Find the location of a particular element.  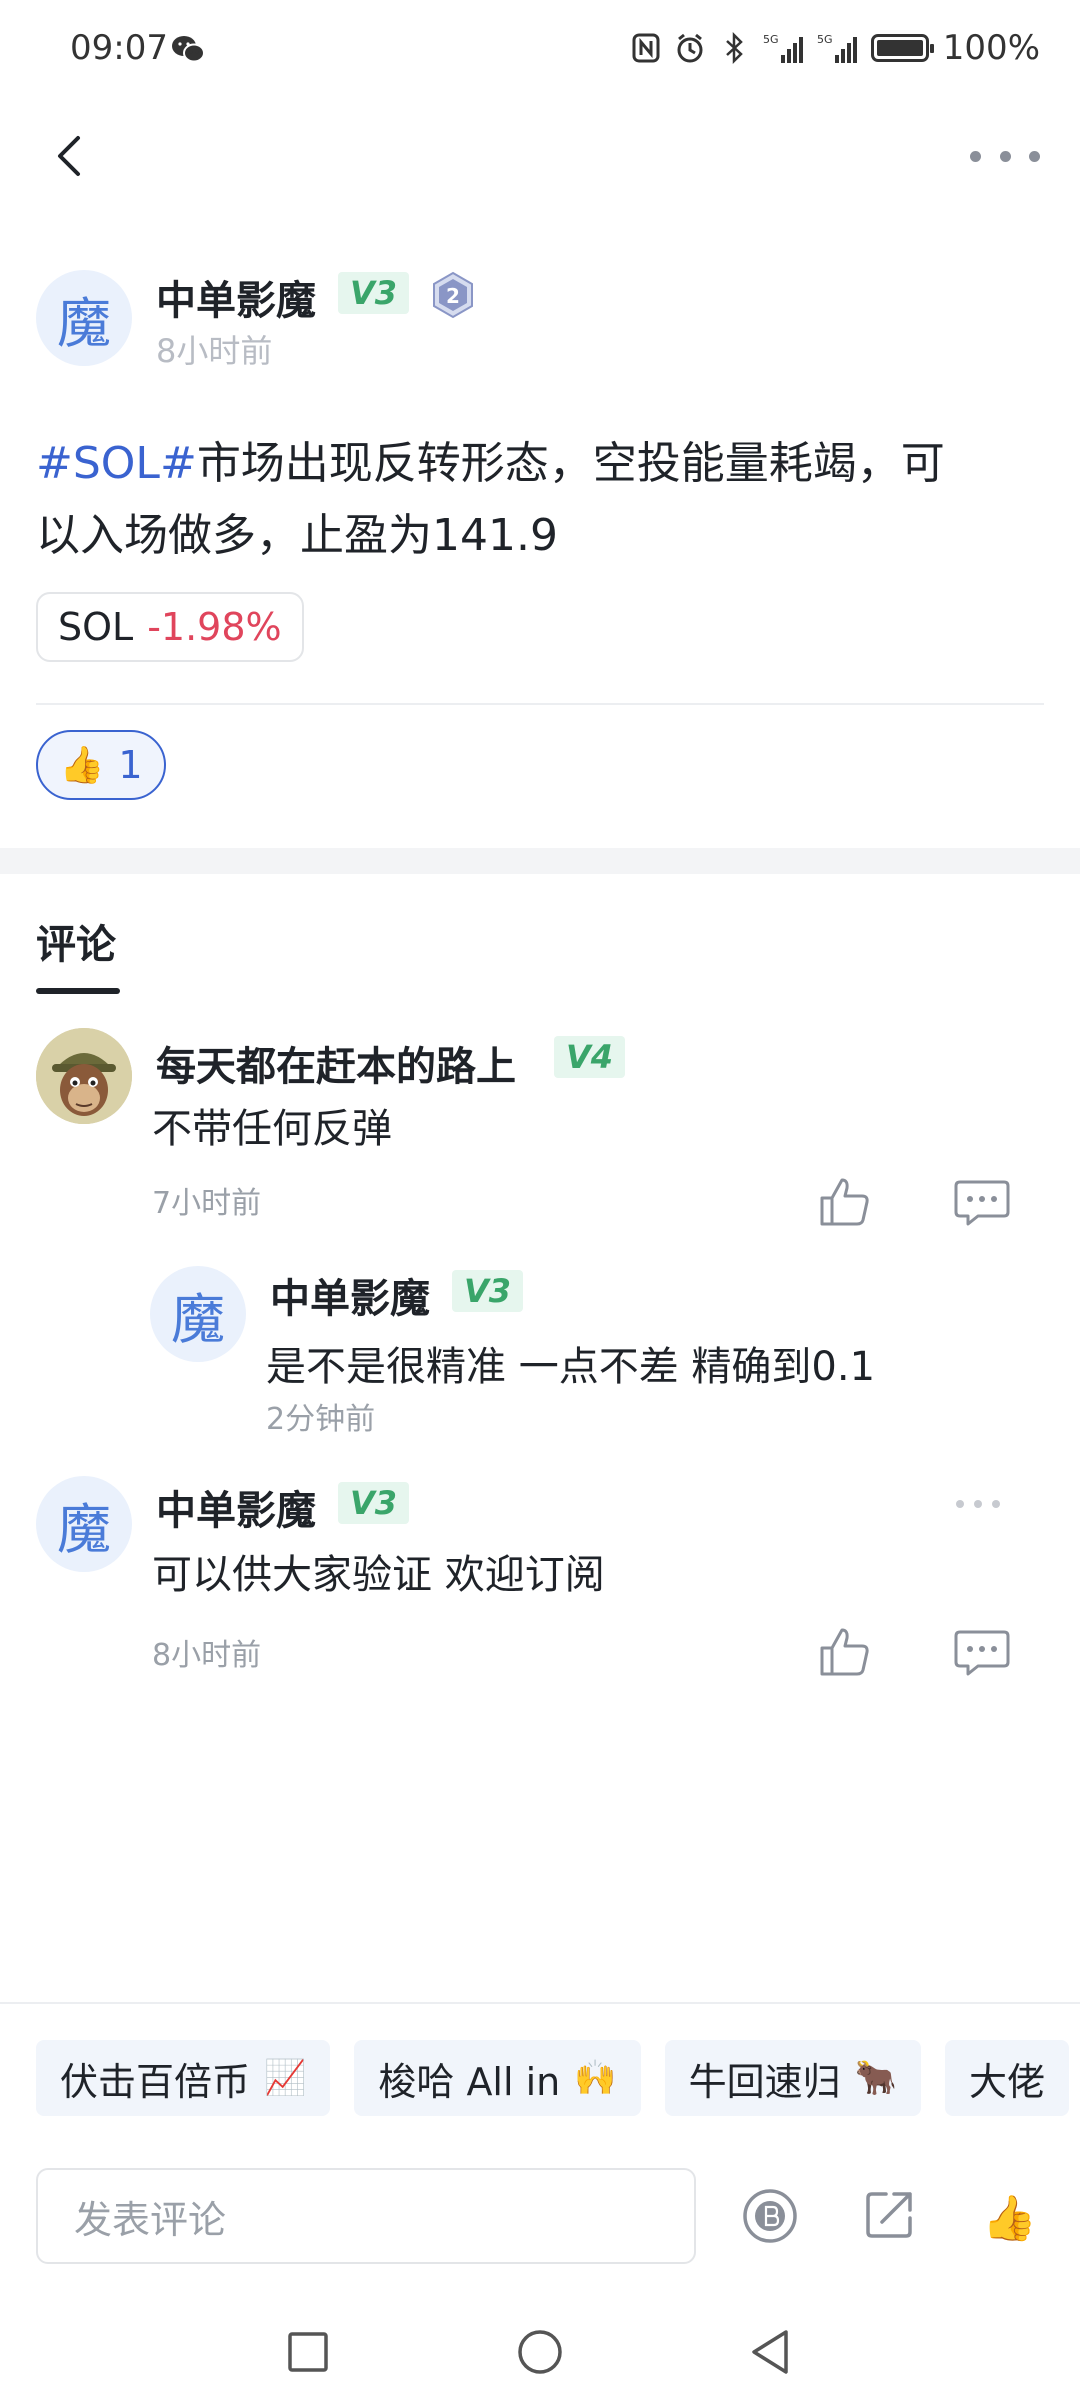

wechat-icon is located at coordinates (188, 49).